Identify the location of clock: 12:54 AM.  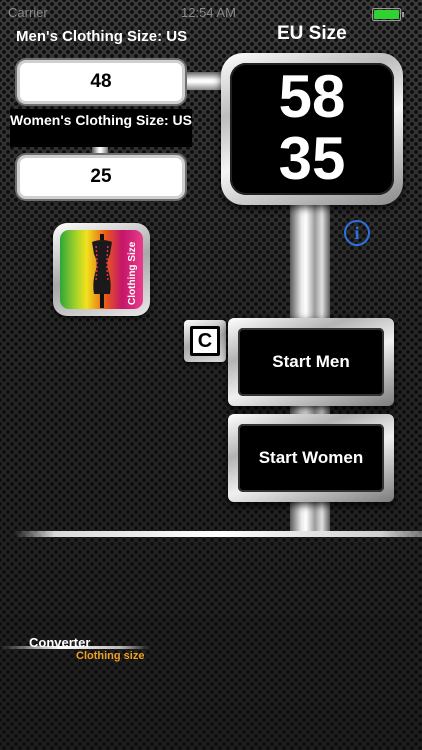
(208, 12).